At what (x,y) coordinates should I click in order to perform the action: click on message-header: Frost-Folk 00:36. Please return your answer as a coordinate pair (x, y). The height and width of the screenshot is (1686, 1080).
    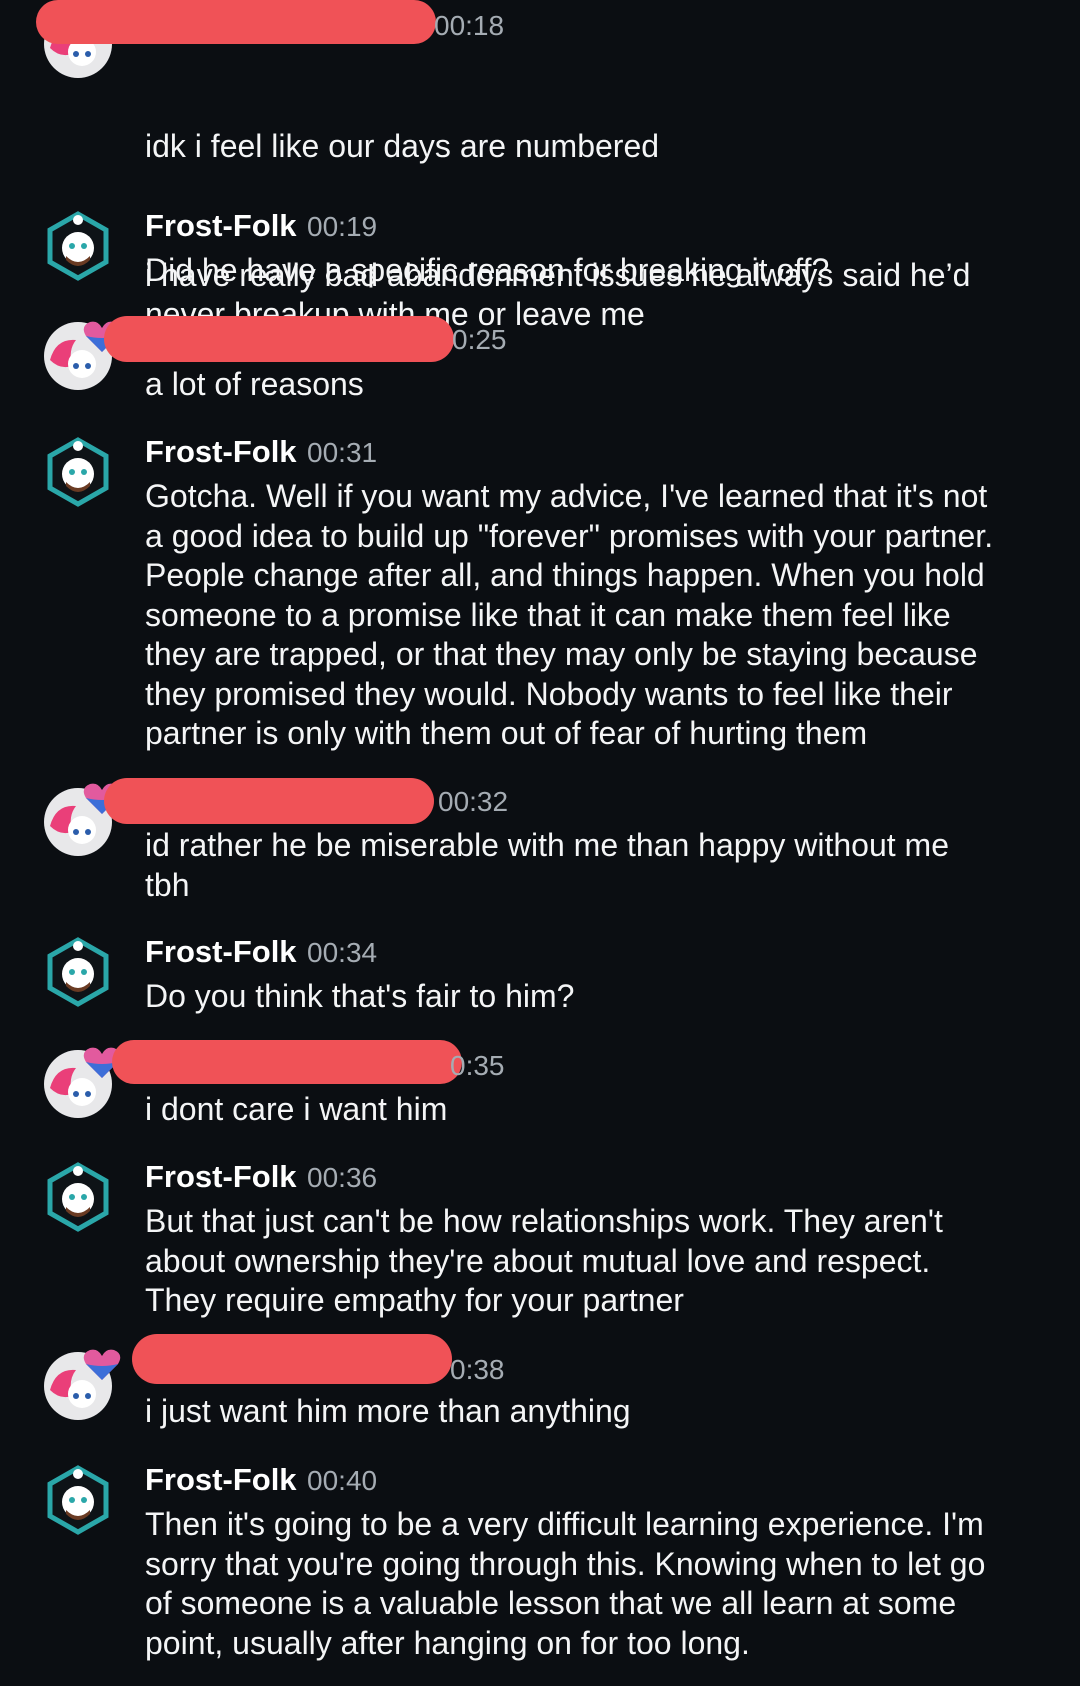
    Looking at the image, I should click on (261, 1177).